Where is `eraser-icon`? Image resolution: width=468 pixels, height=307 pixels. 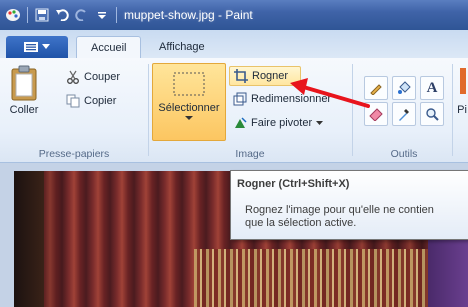 eraser-icon is located at coordinates (376, 114).